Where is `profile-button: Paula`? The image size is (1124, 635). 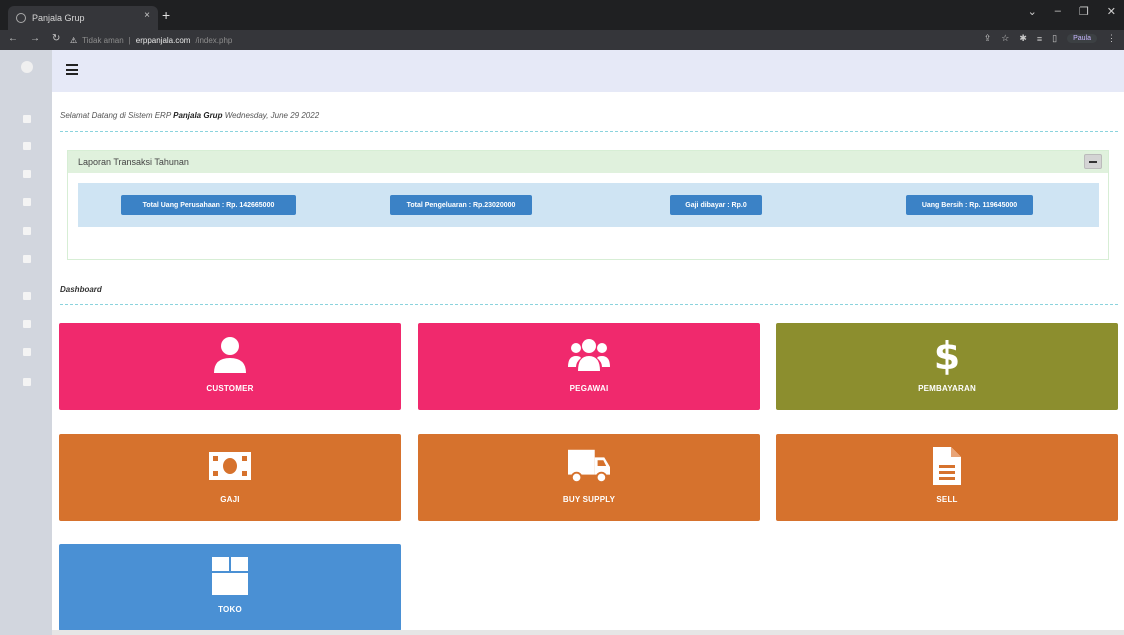 profile-button: Paula is located at coordinates (1082, 38).